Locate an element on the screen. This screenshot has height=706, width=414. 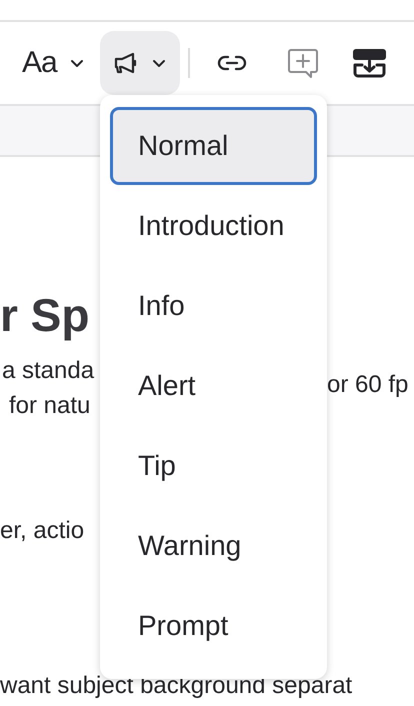
heading: r Sp is located at coordinates (45, 315).